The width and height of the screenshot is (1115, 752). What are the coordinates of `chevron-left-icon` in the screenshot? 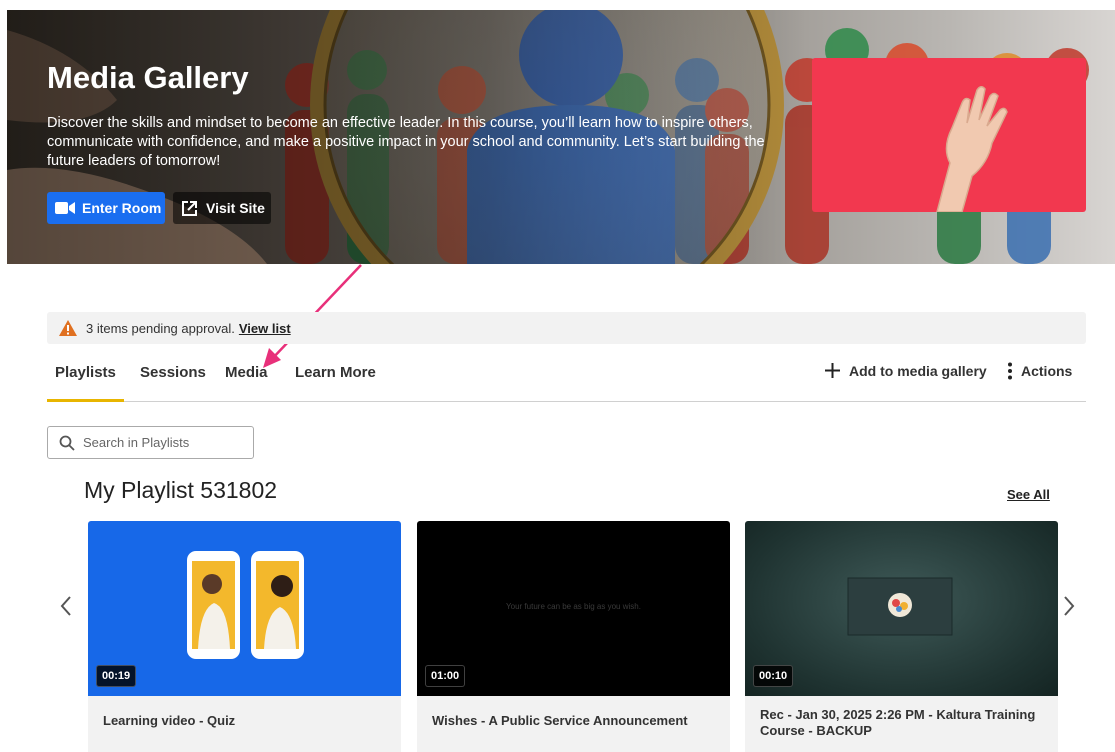 It's located at (66, 606).